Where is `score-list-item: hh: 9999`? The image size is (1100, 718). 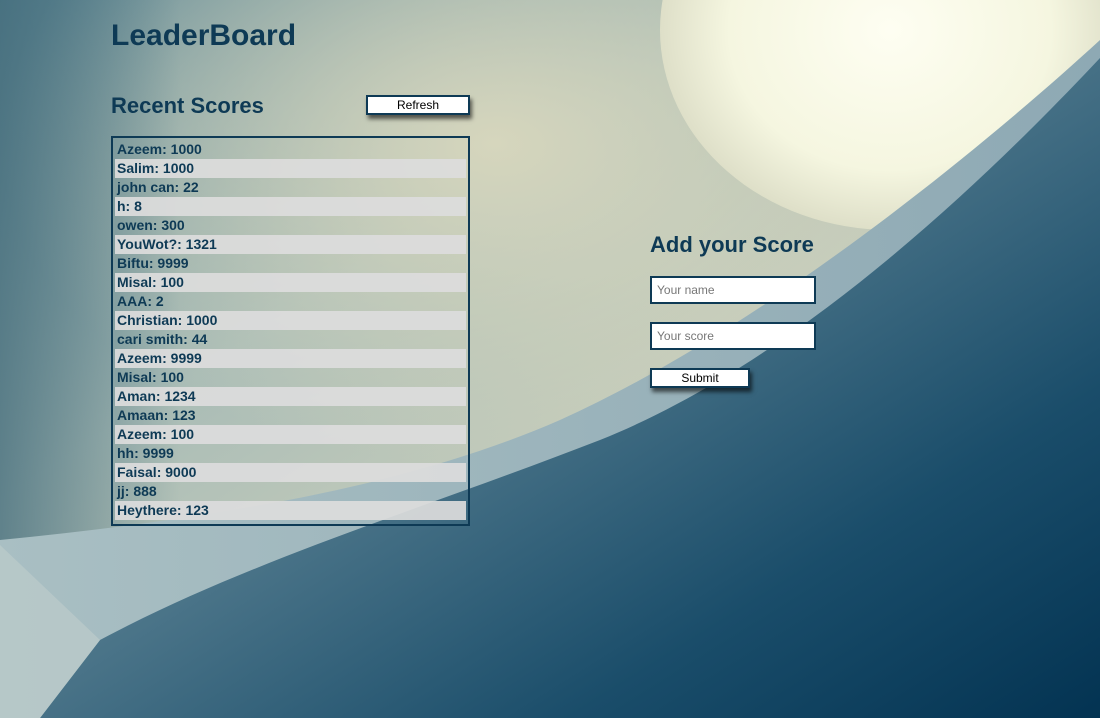 score-list-item: hh: 9999 is located at coordinates (145, 453).